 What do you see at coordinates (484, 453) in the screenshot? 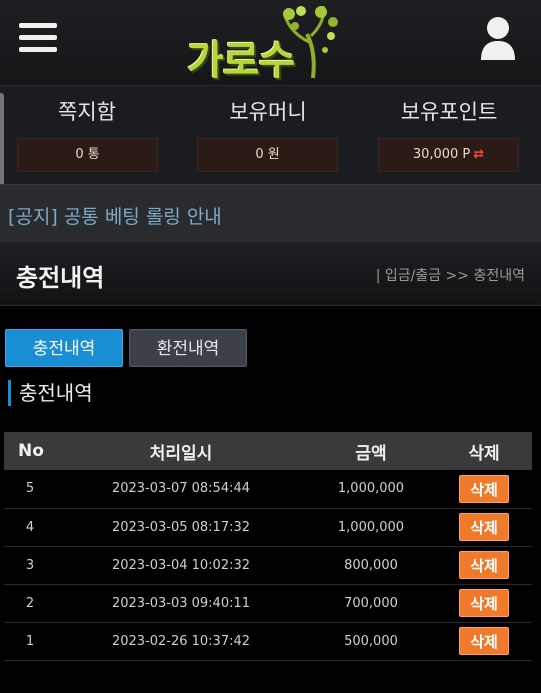
I see `column-header-delete: 삭제` at bounding box center [484, 453].